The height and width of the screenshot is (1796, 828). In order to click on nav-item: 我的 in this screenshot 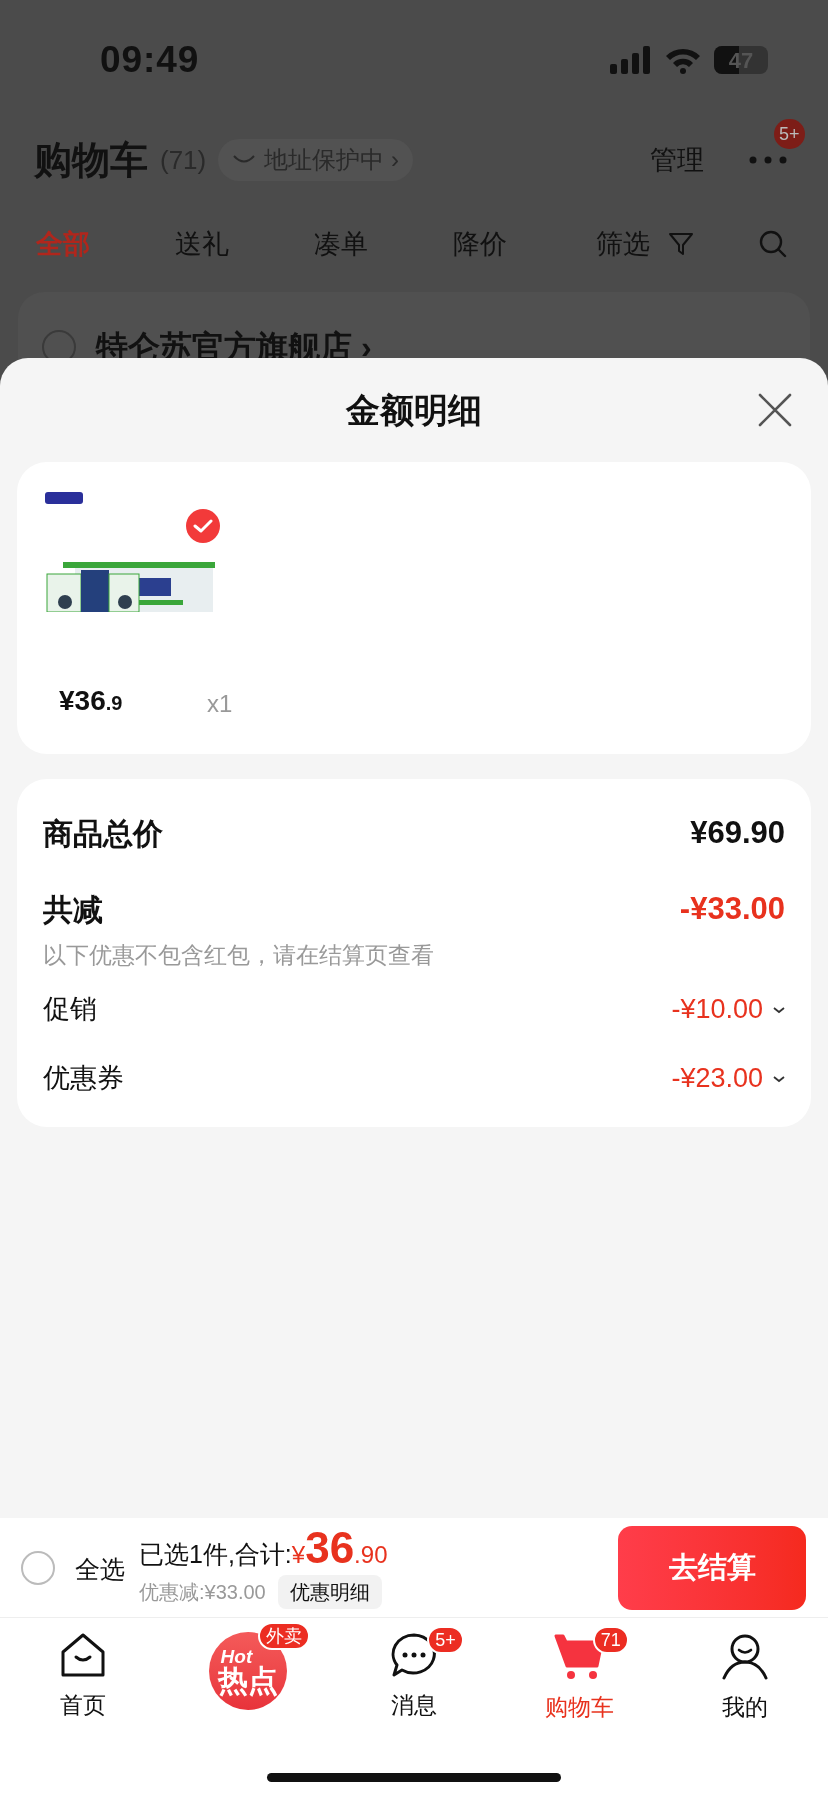, I will do `click(745, 1685)`.